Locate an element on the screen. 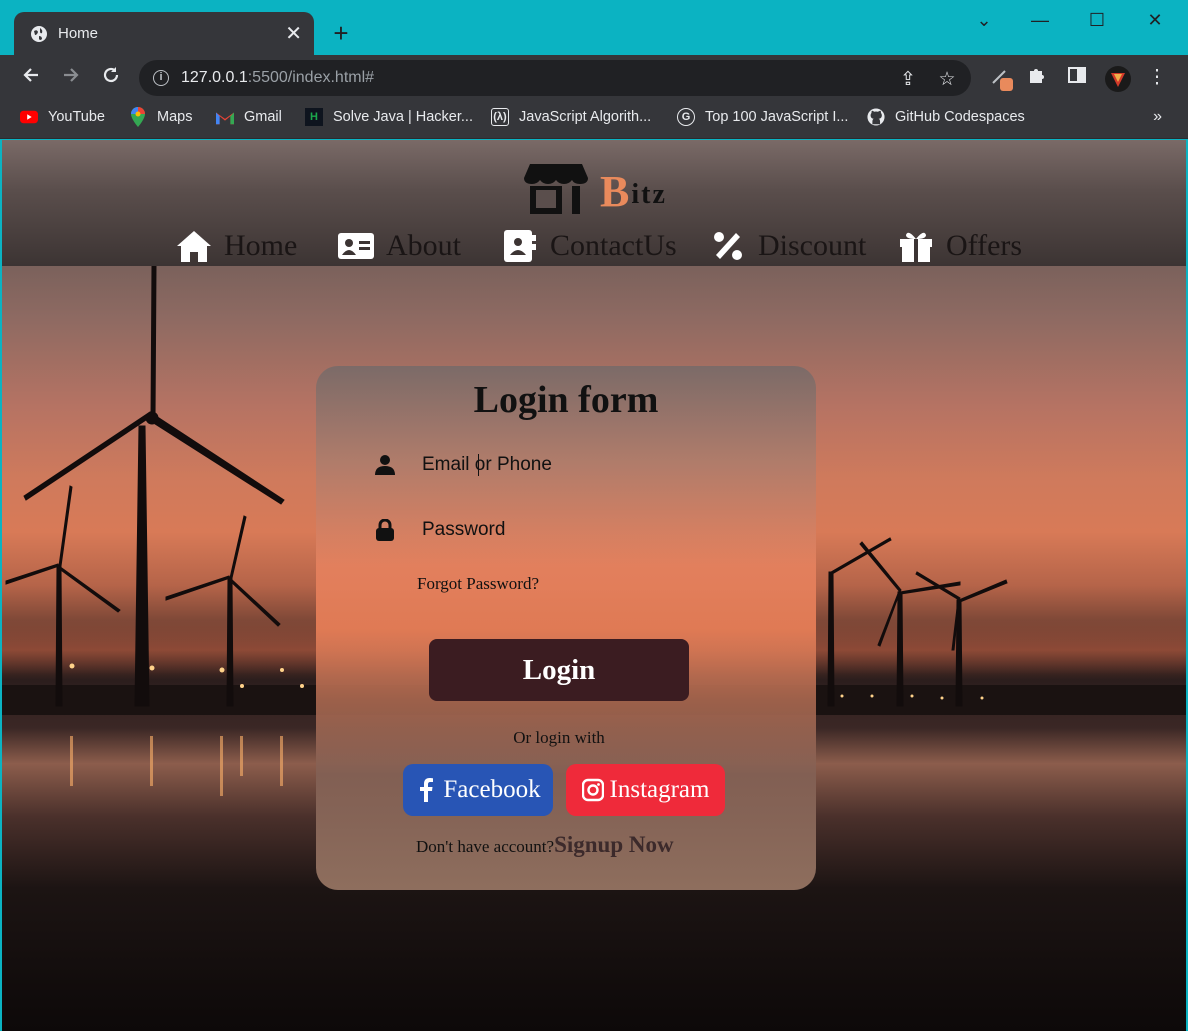 Image resolution: width=1188 pixels, height=1031 pixels. nav-item-discount: Discount is located at coordinates (788, 246).